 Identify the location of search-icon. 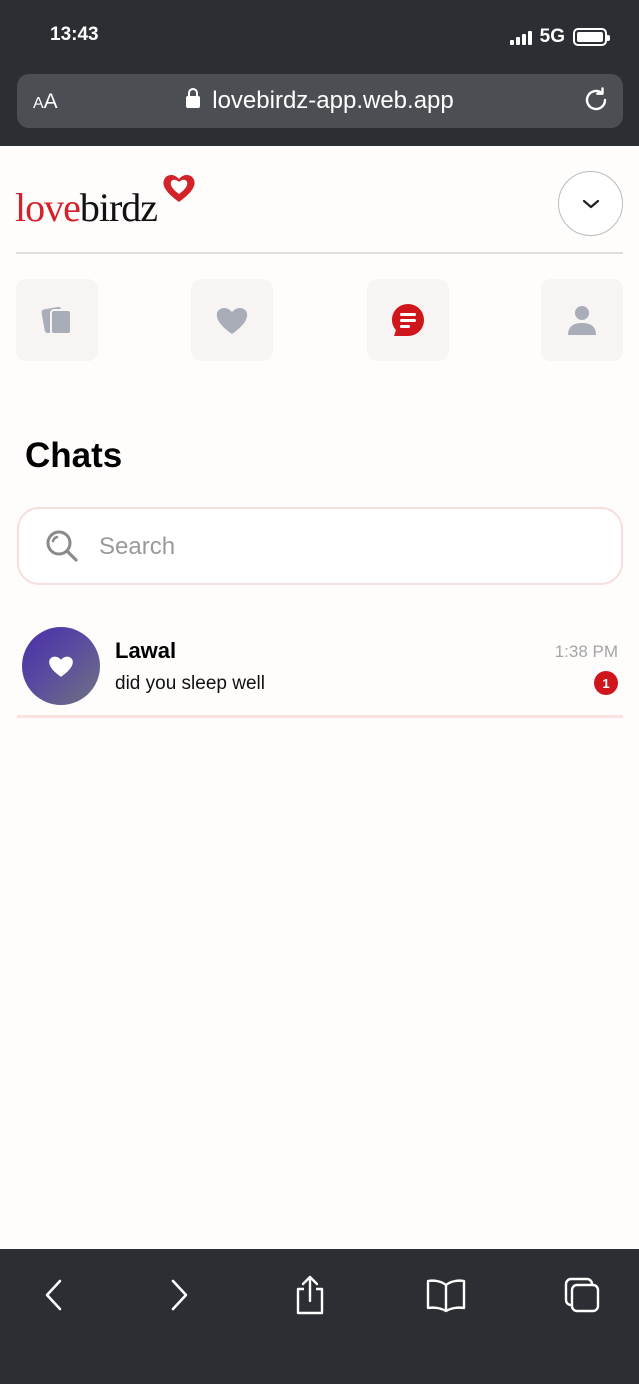
(62, 546).